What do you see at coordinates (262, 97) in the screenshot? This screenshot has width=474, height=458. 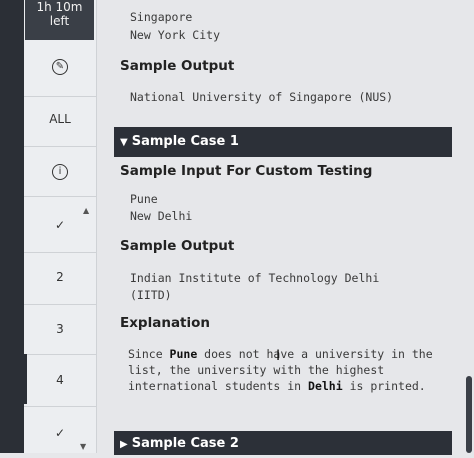 I see `sample-output-value: National University of Singapore (NUS)` at bounding box center [262, 97].